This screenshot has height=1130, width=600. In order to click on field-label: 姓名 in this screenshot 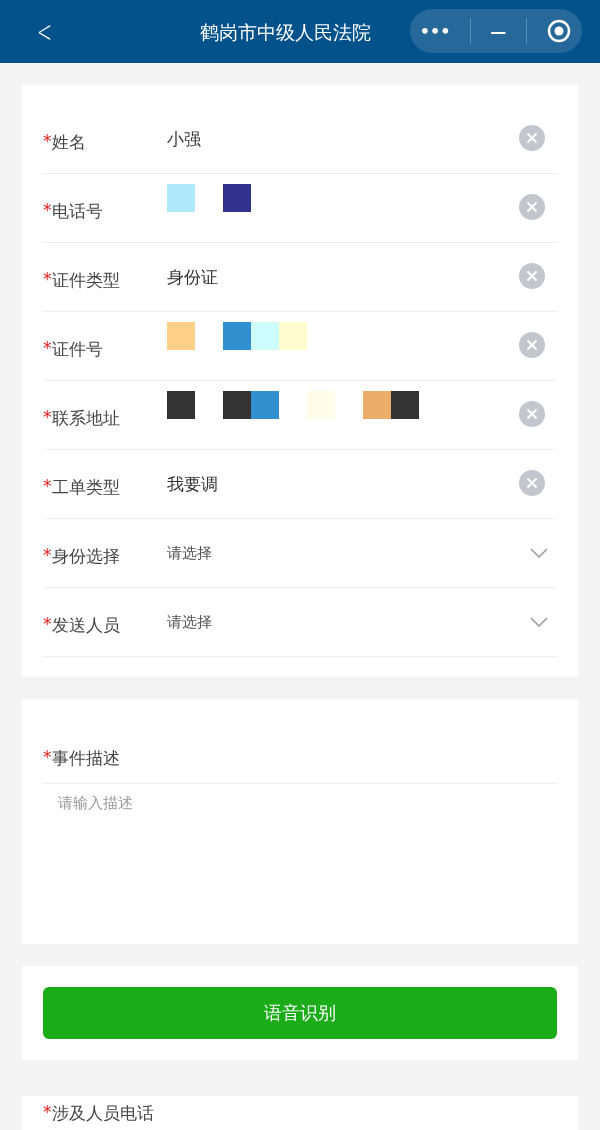, I will do `click(68, 142)`.